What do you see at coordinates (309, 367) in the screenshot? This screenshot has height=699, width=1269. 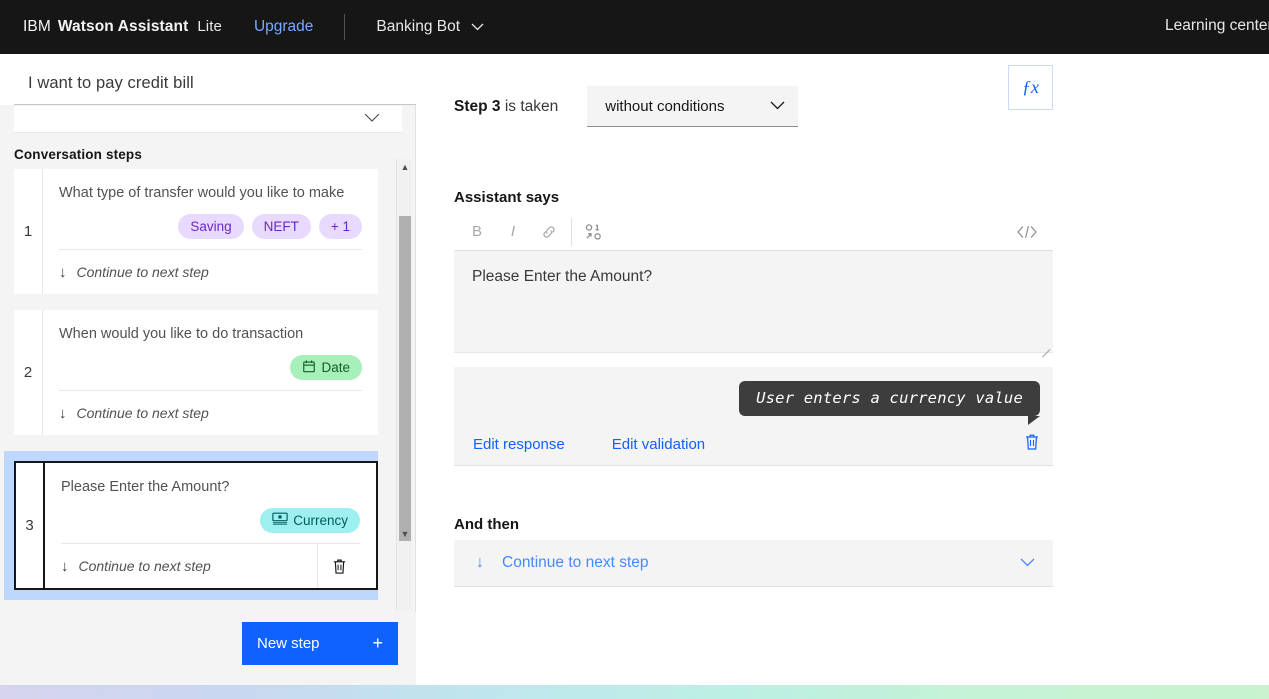 I see `calendar-icon` at bounding box center [309, 367].